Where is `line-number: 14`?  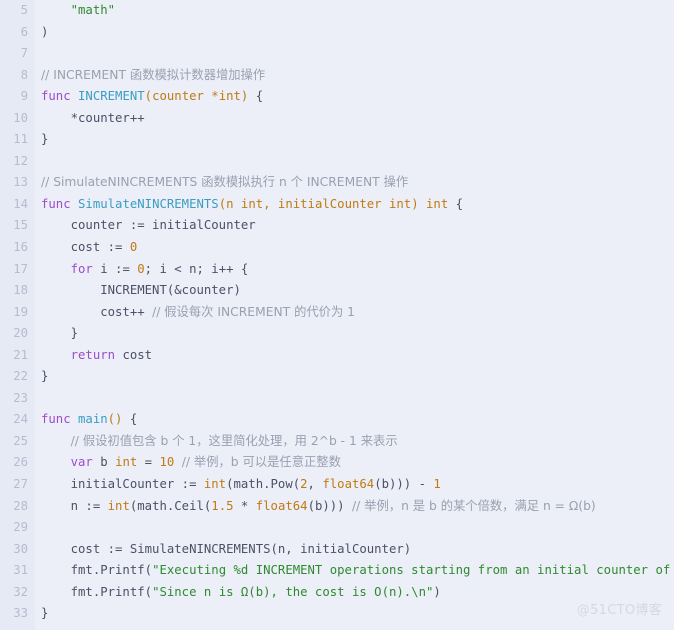 line-number: 14 is located at coordinates (20, 203).